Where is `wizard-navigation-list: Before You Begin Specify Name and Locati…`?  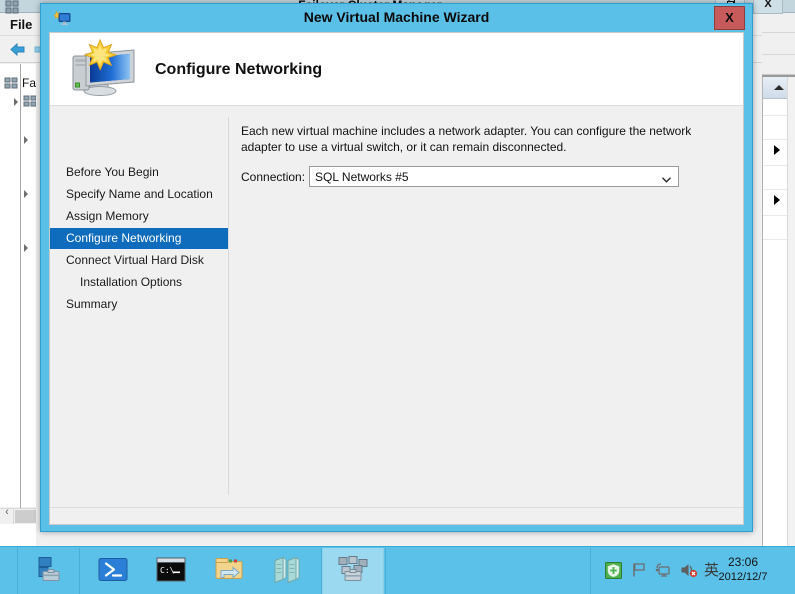 wizard-navigation-list: Before You Begin Specify Name and Locati… is located at coordinates (139, 304).